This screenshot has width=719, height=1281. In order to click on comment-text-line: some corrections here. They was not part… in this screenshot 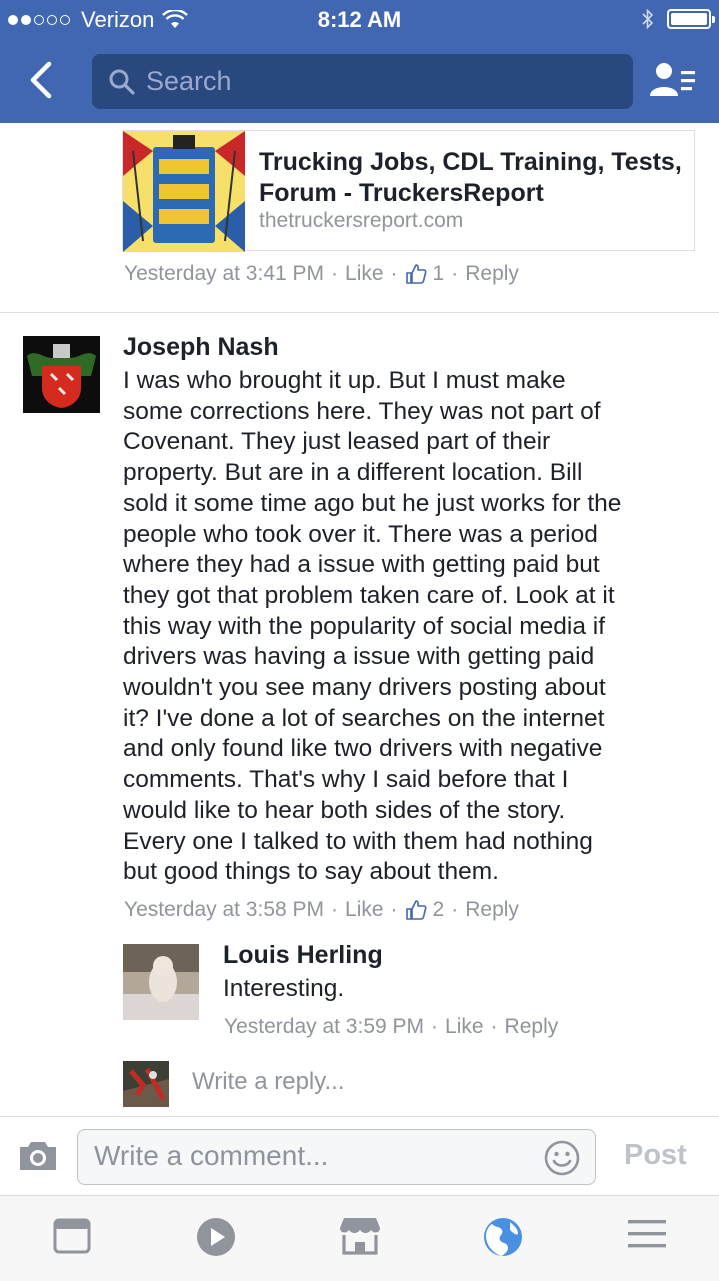, I will do `click(362, 411)`.